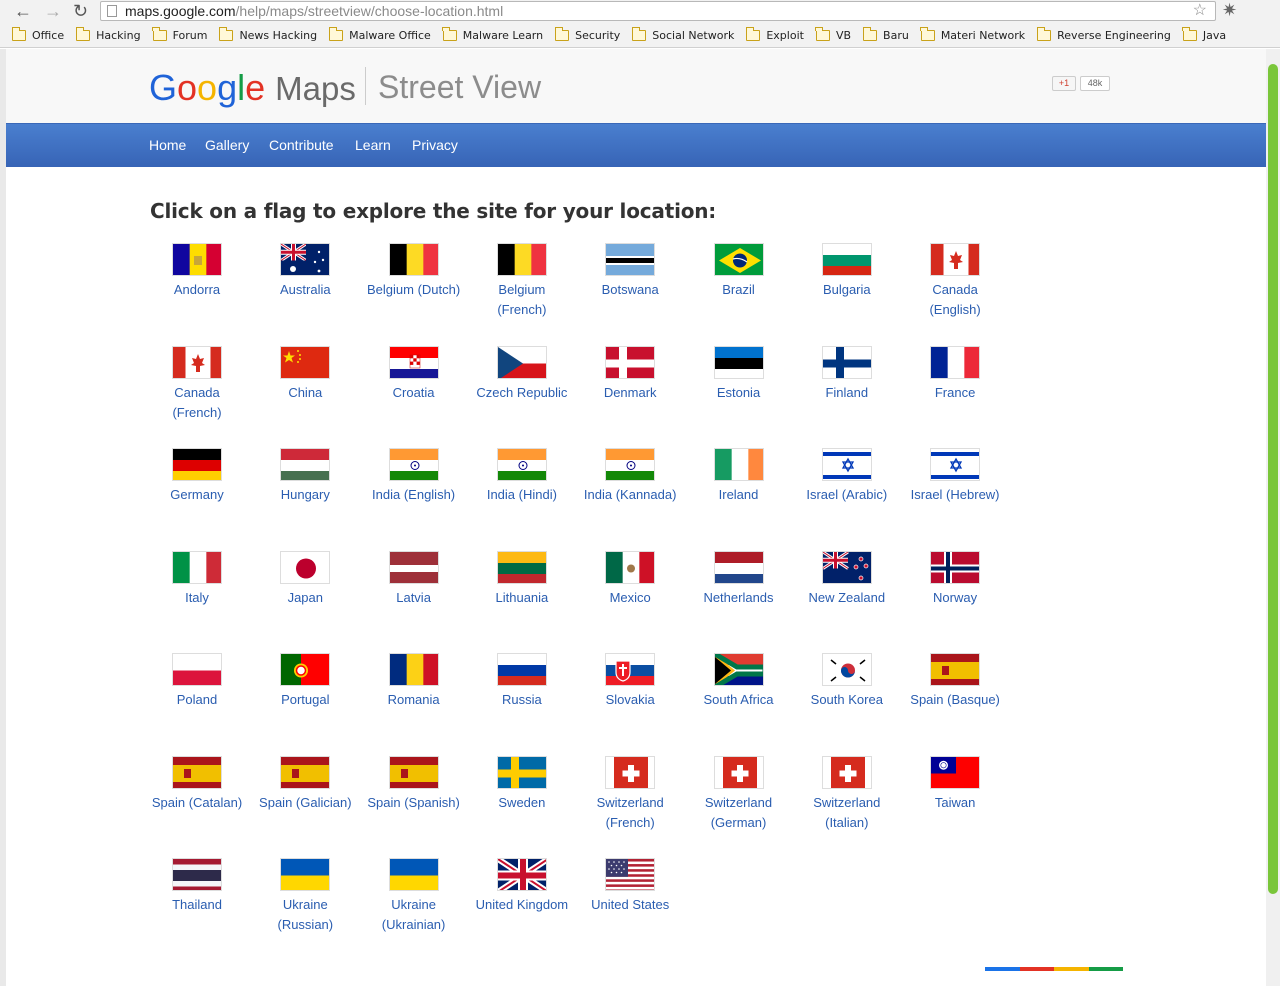 The image size is (1280, 986). Describe the element at coordinates (37, 34) in the screenshot. I see `bookmark-item: Office` at that location.